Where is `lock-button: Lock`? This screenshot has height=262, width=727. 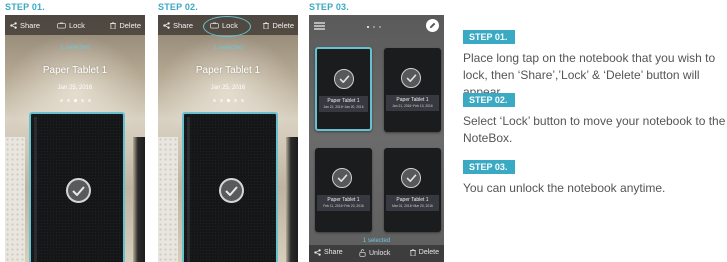 lock-button: Lock is located at coordinates (71, 25).